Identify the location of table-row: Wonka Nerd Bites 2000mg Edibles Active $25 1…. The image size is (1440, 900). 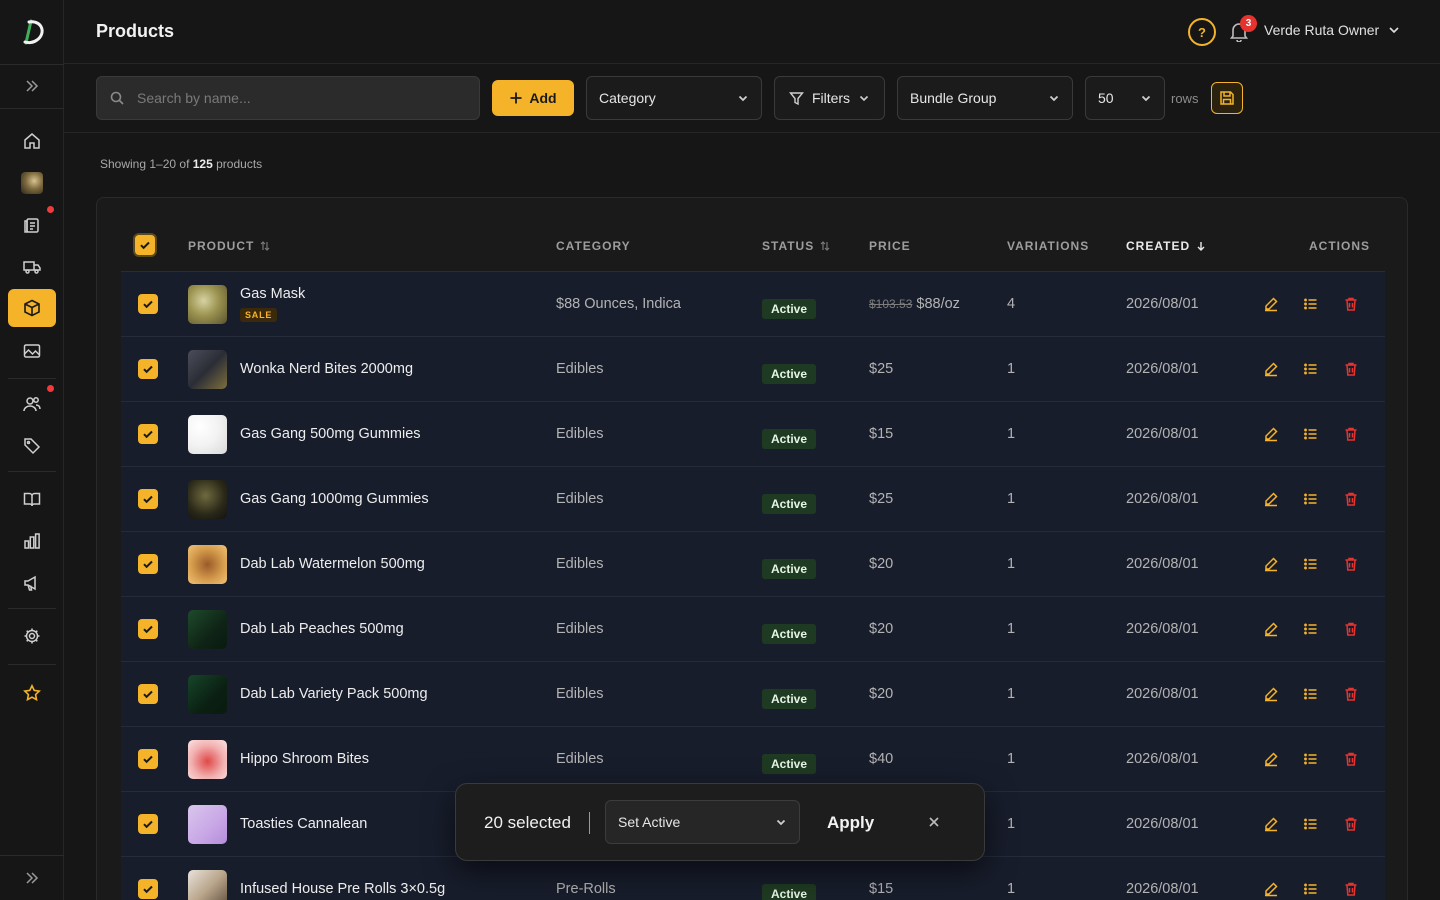
(753, 369).